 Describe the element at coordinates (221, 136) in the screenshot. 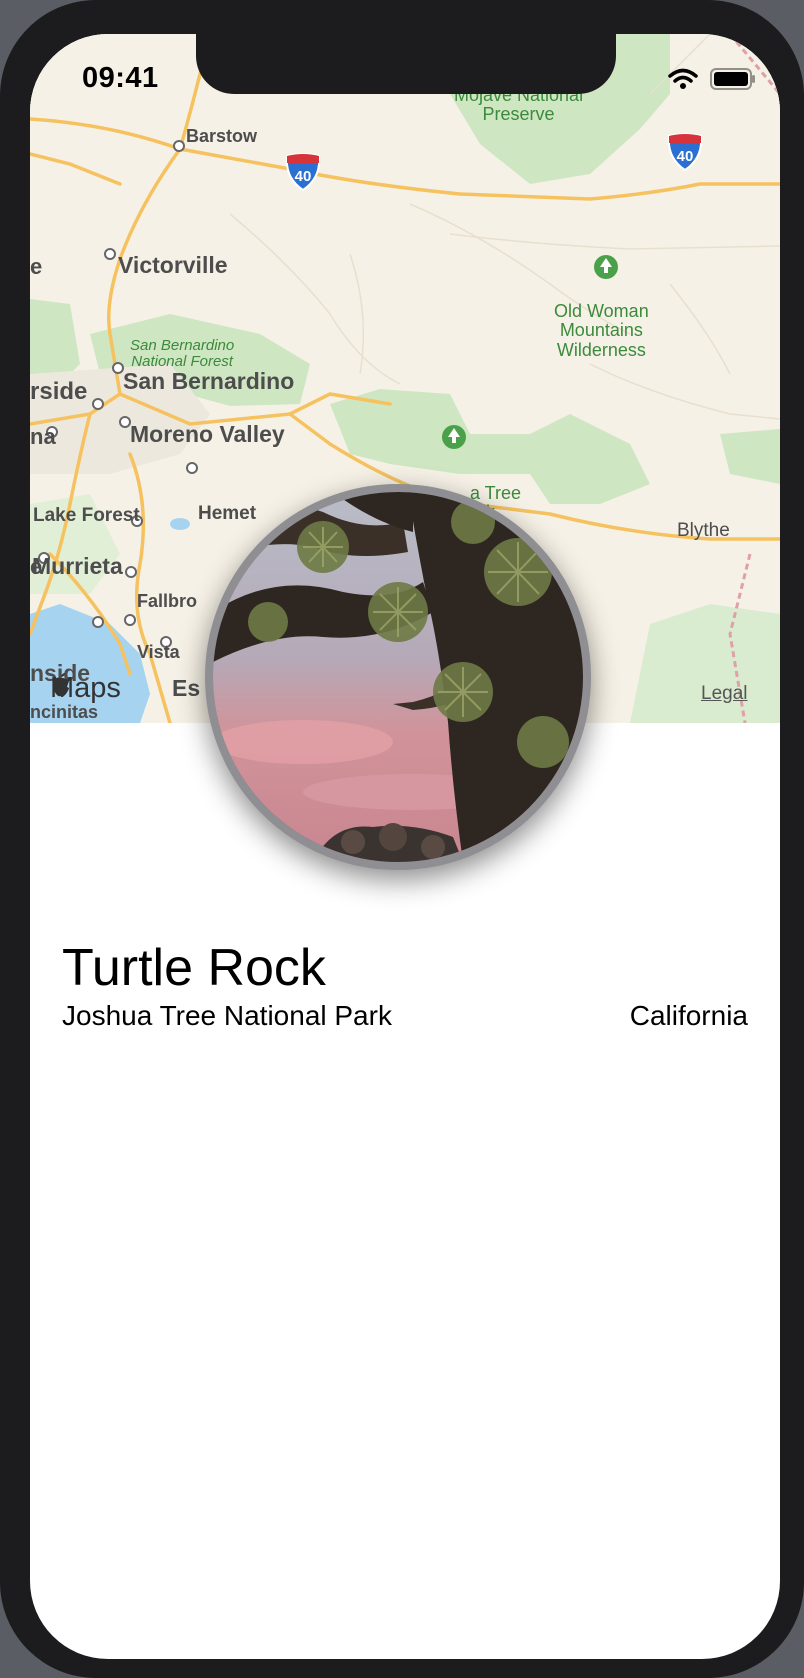

I see `city-label-barstow: Barstow` at that location.